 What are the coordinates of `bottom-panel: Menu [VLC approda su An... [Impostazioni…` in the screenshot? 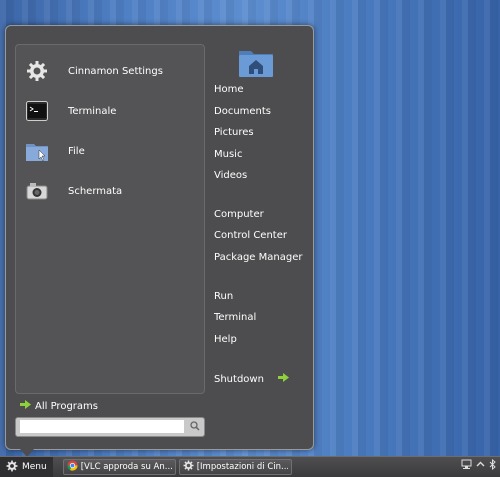 It's located at (250, 466).